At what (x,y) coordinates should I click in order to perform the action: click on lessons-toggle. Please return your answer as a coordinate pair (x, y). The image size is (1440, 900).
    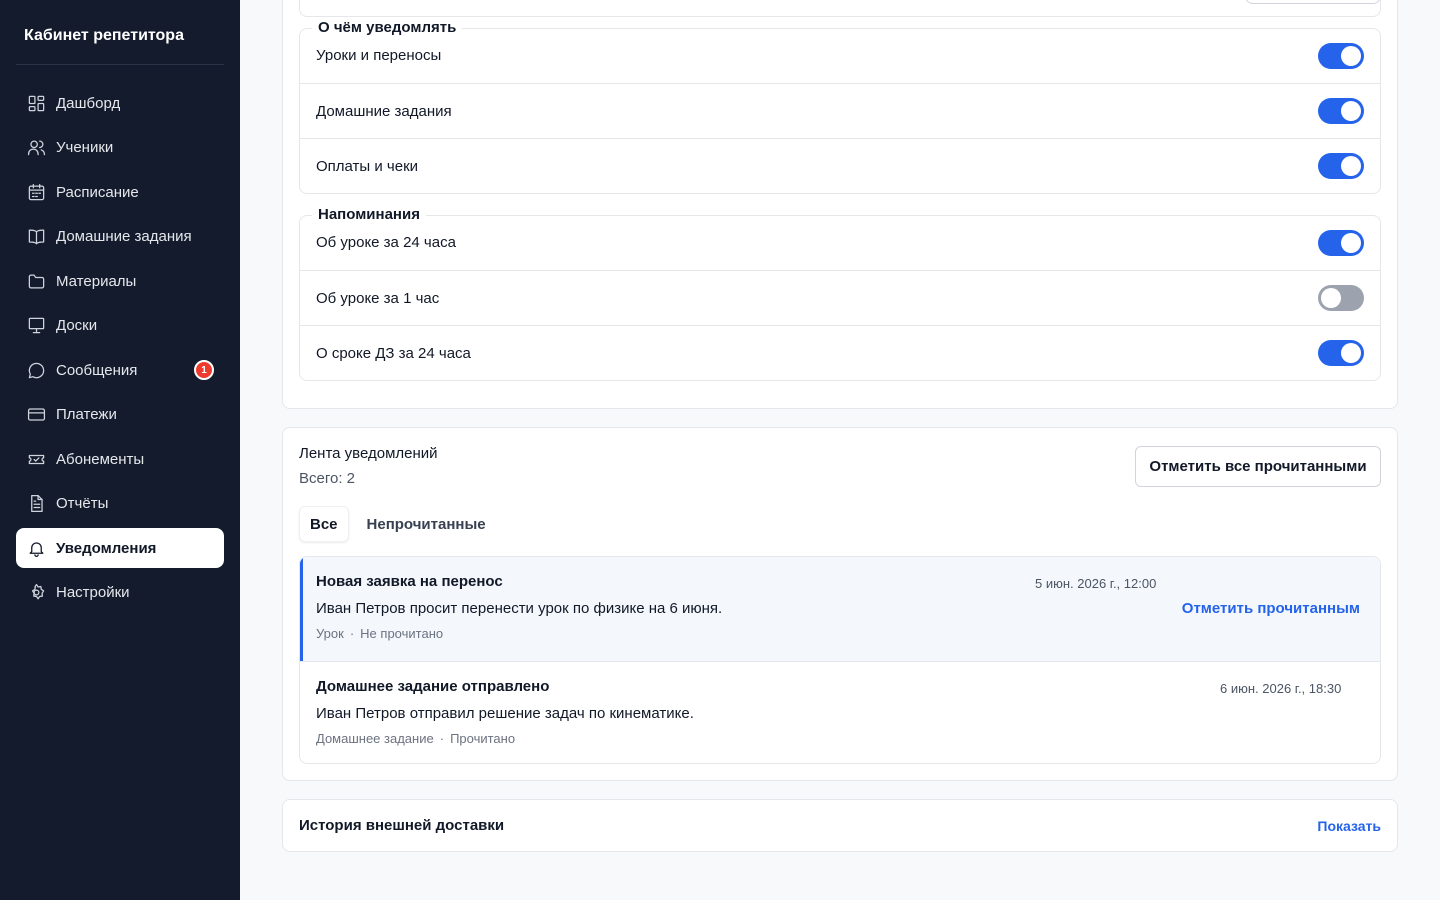
    Looking at the image, I should click on (1341, 55).